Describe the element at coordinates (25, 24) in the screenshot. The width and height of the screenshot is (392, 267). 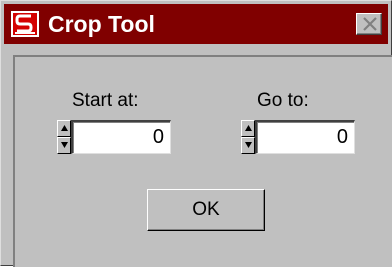
I see `app-logo-icon` at that location.